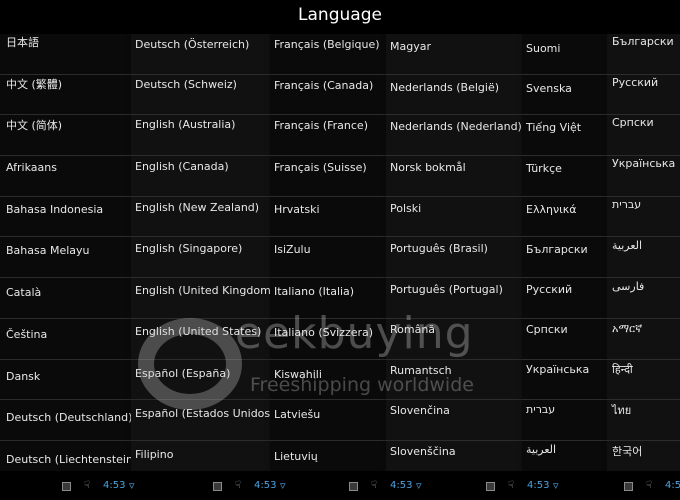 This screenshot has width=680, height=500. I want to click on language-option: Português (Portugal), so click(454, 298).